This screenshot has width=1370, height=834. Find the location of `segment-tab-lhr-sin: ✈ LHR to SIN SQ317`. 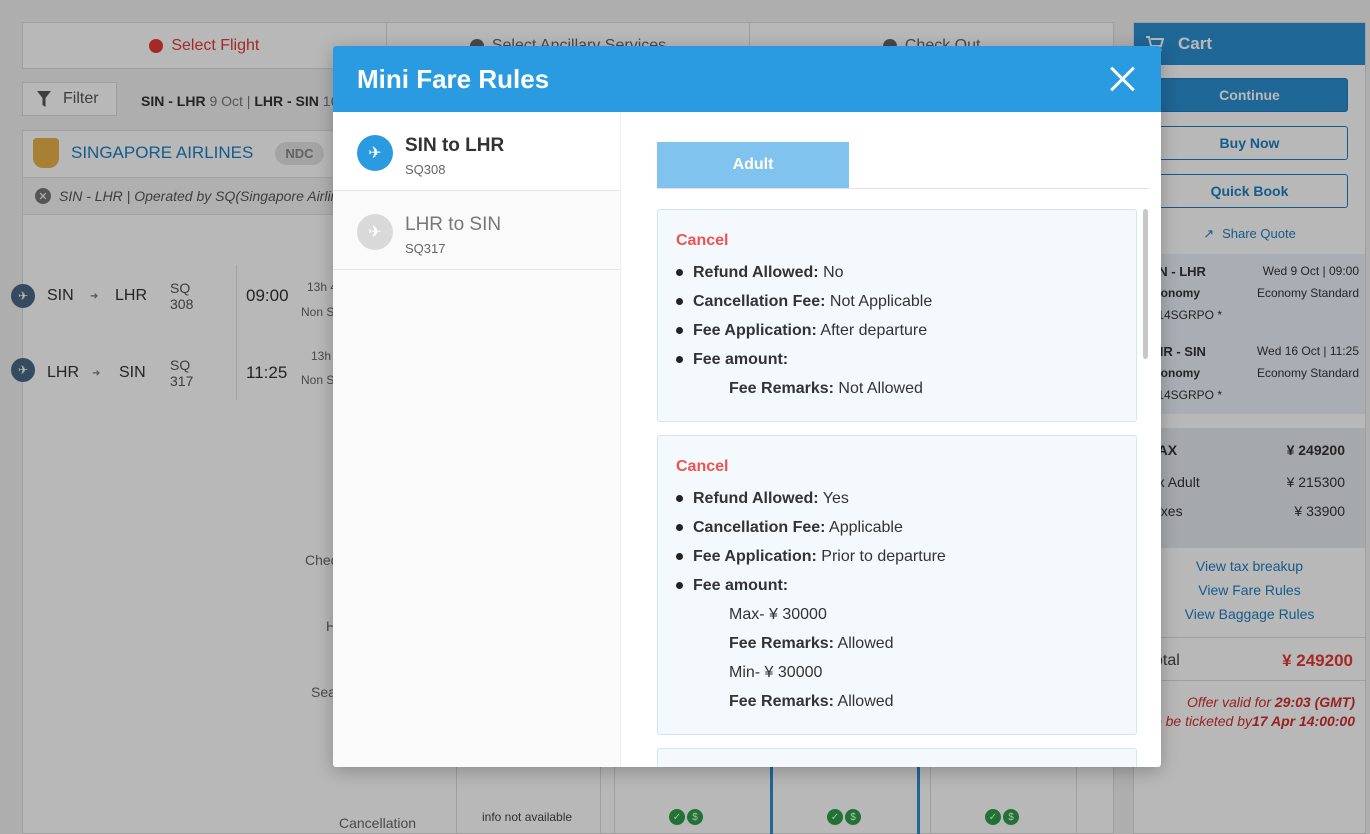

segment-tab-lhr-sin: ✈ LHR to SIN SQ317 is located at coordinates (476, 230).